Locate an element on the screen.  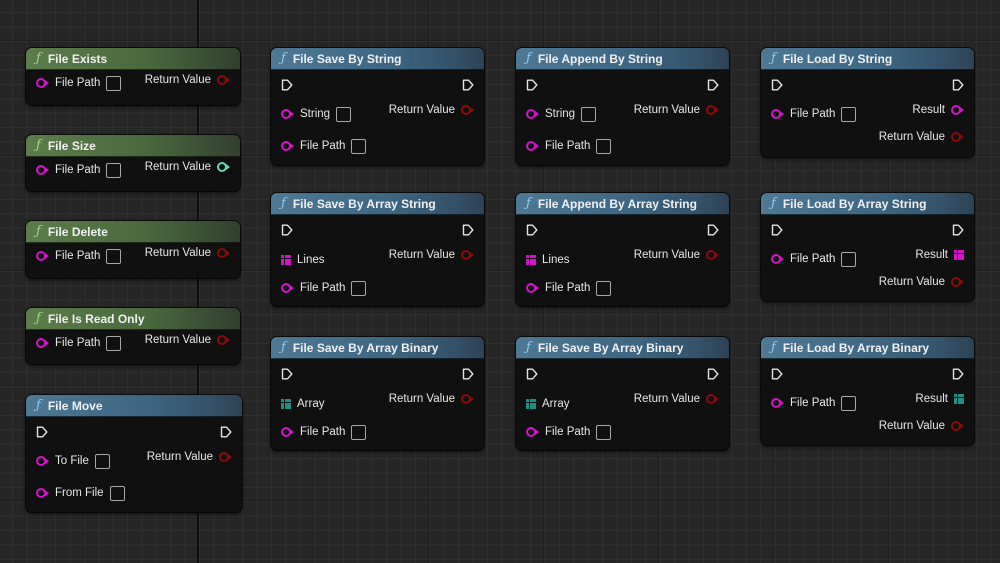
node-header: ƒ File Delete is located at coordinates (133, 232).